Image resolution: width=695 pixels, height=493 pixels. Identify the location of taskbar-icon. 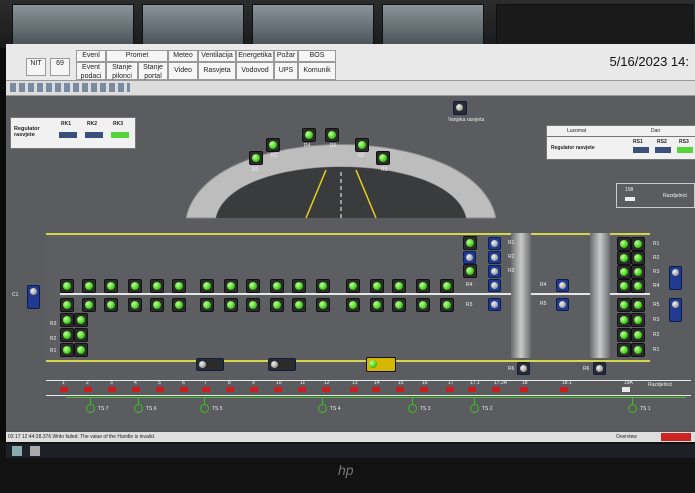
(17, 451).